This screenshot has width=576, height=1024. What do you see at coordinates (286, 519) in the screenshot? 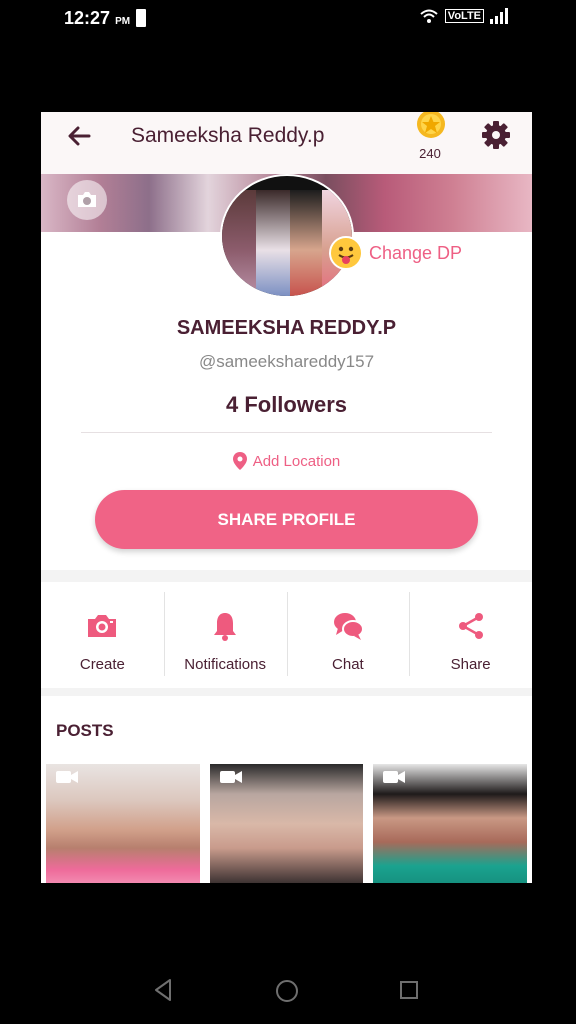
I see `share-profile-button: SHARE PROFILE` at bounding box center [286, 519].